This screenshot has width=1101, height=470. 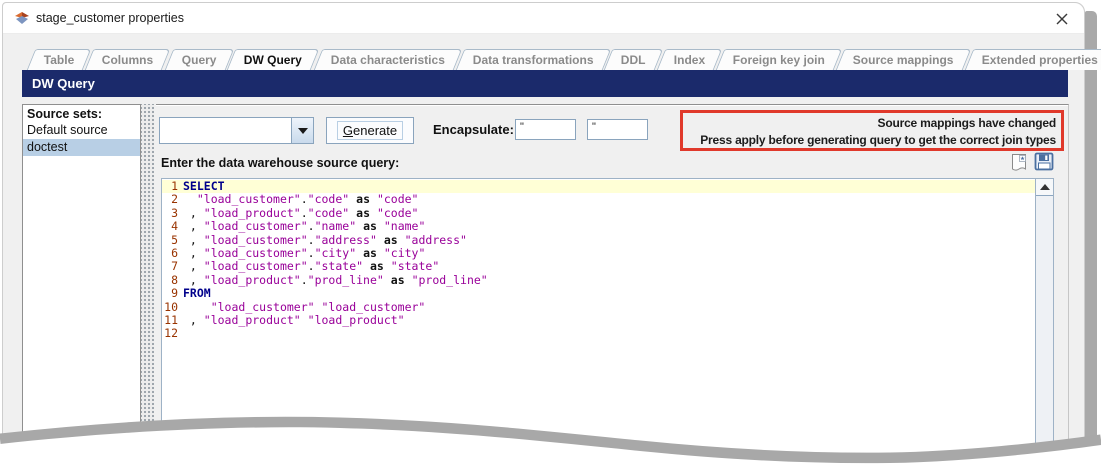 I want to click on tab-label: DDL, so click(x=633, y=60).